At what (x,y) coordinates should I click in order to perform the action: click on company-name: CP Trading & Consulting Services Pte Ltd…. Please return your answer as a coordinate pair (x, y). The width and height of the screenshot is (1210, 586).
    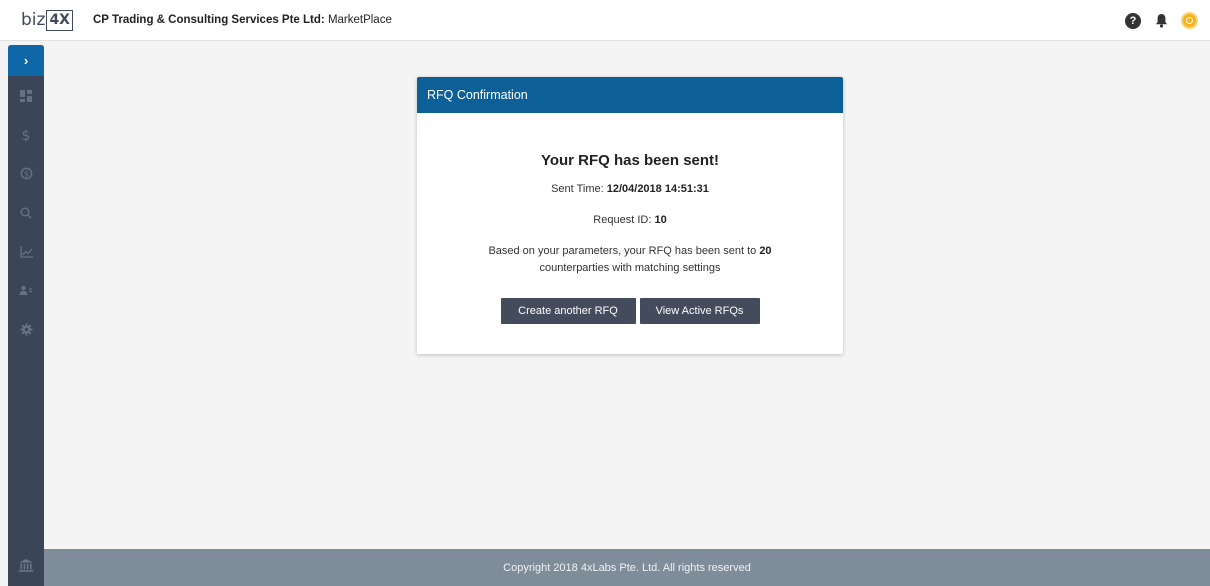
    Looking at the image, I should click on (208, 20).